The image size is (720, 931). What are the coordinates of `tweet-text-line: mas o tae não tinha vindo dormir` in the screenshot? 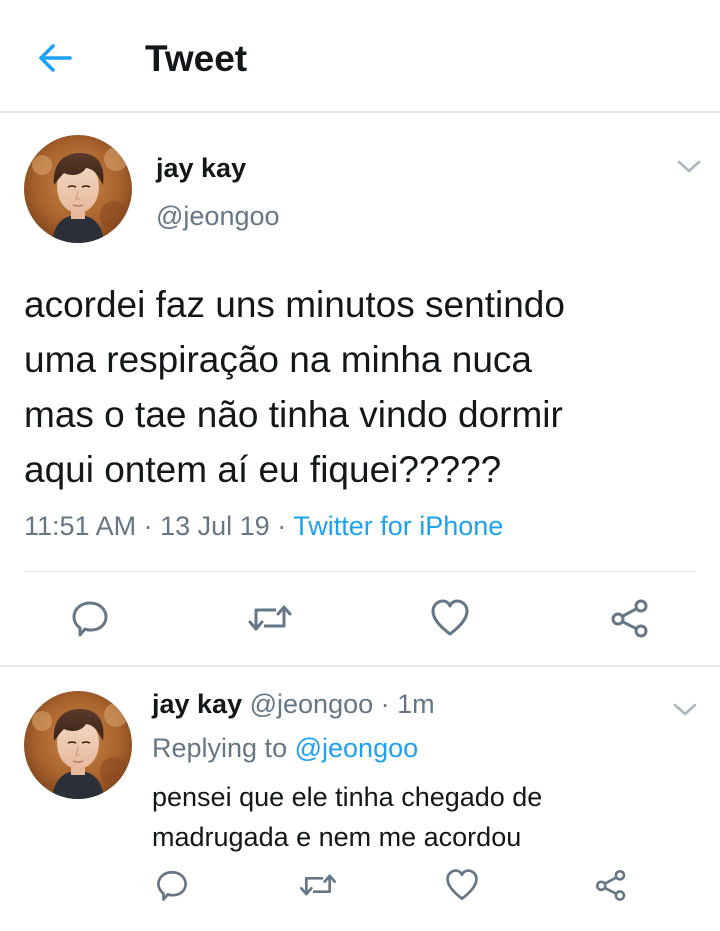 It's located at (293, 414).